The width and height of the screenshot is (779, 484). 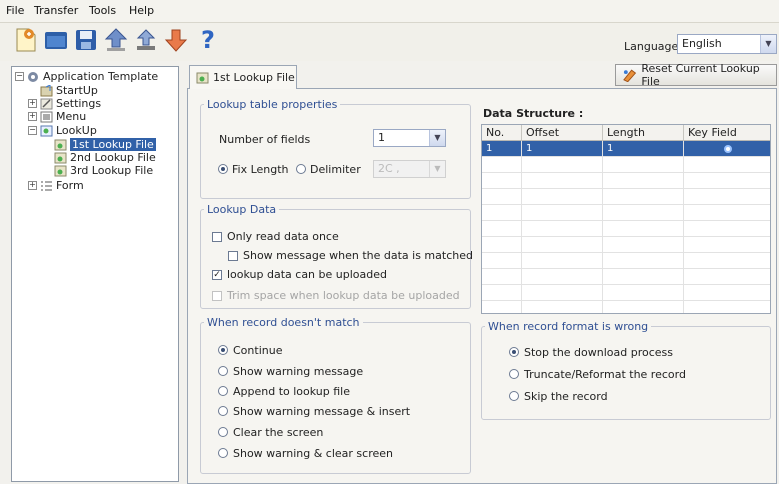 I want to click on tree-item-startup: StartUp, so click(x=69, y=90).